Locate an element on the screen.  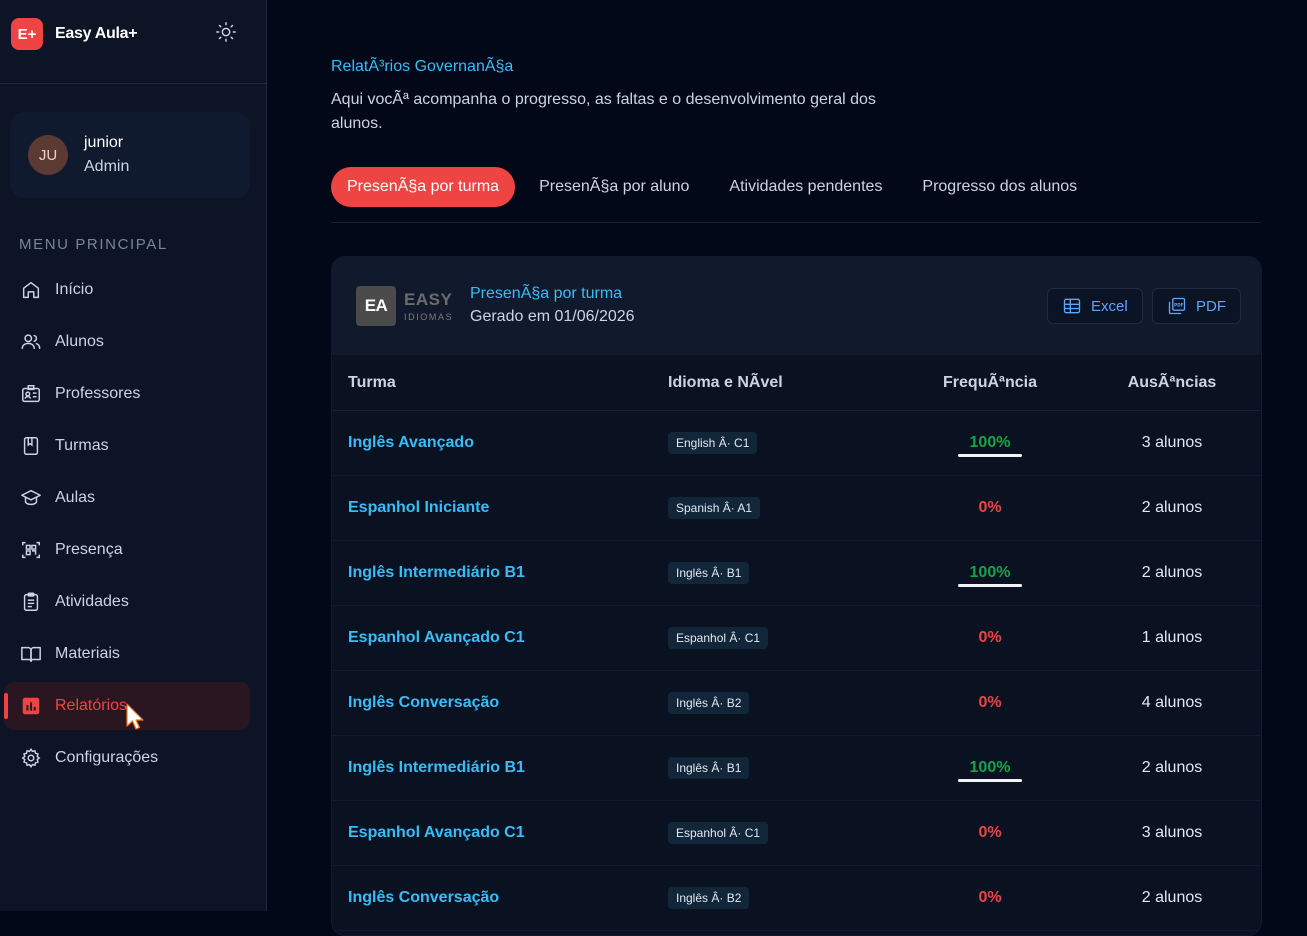
sidebar-item-configuracoes: Configurações is located at coordinates (127, 758).